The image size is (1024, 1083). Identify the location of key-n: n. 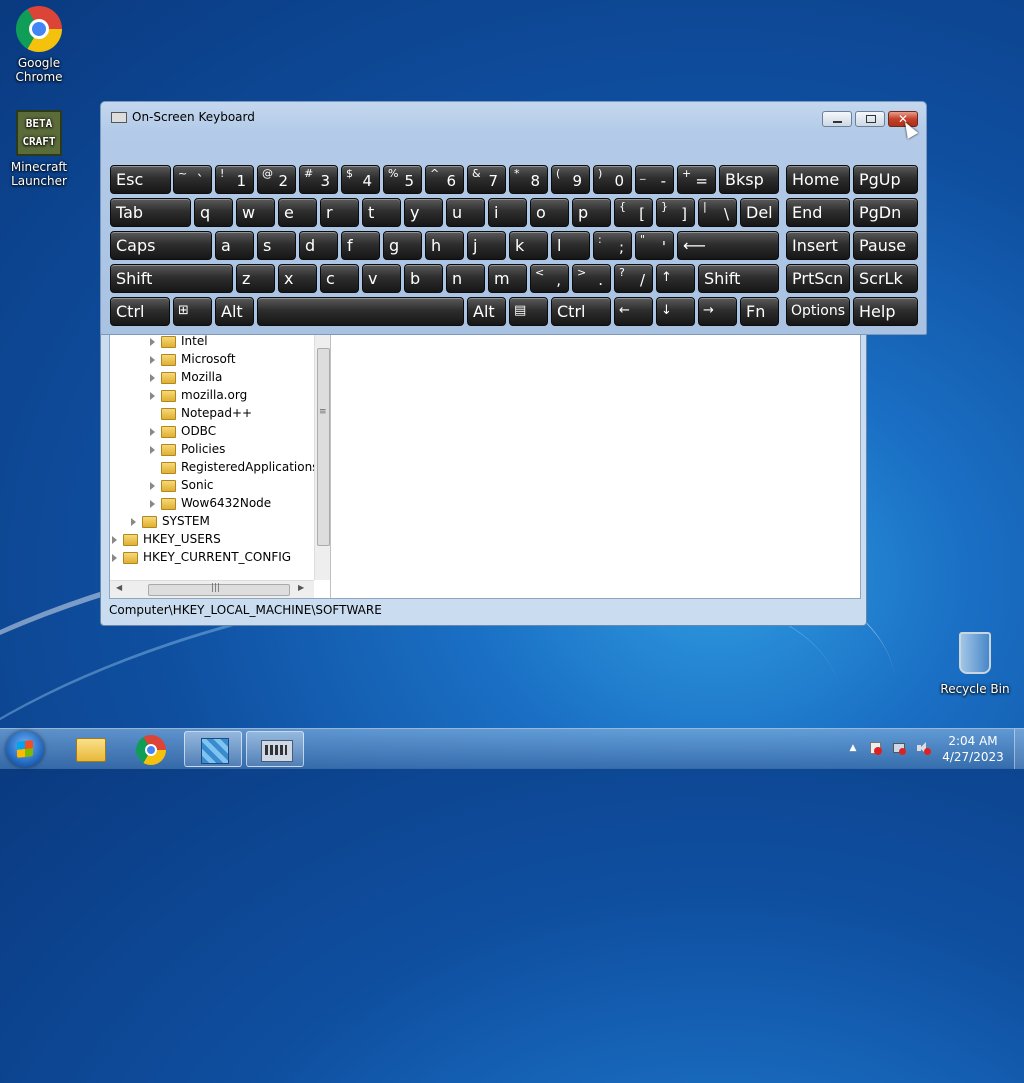
(465, 278).